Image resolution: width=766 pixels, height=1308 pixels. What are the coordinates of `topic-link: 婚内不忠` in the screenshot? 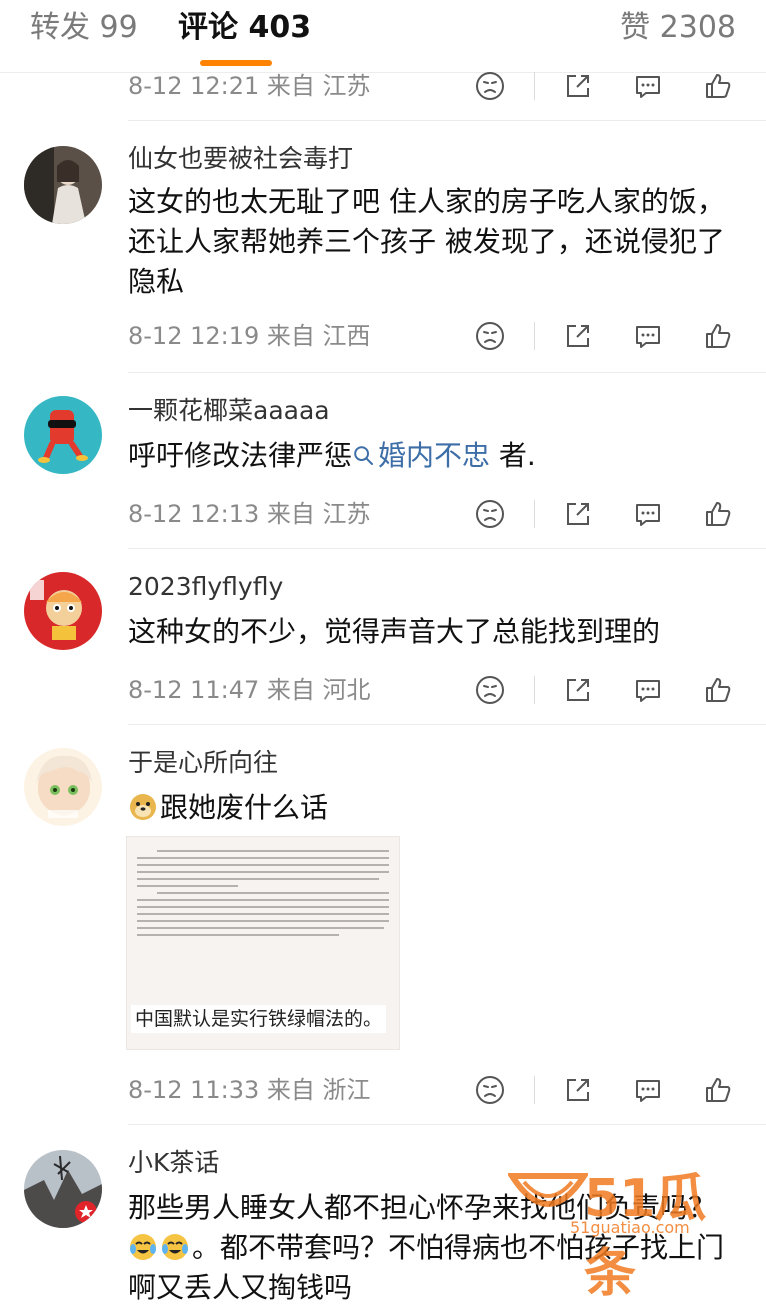 It's located at (421, 455).